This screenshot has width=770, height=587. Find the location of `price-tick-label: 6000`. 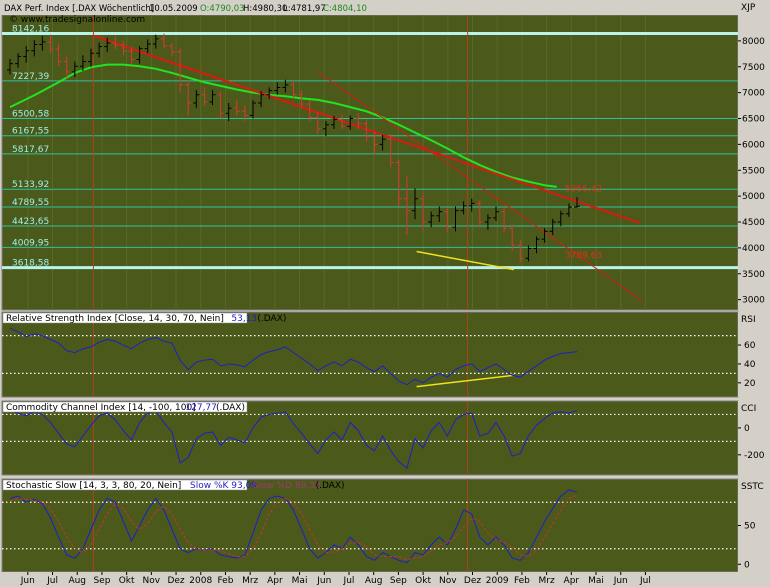

price-tick-label: 6000 is located at coordinates (753, 145).